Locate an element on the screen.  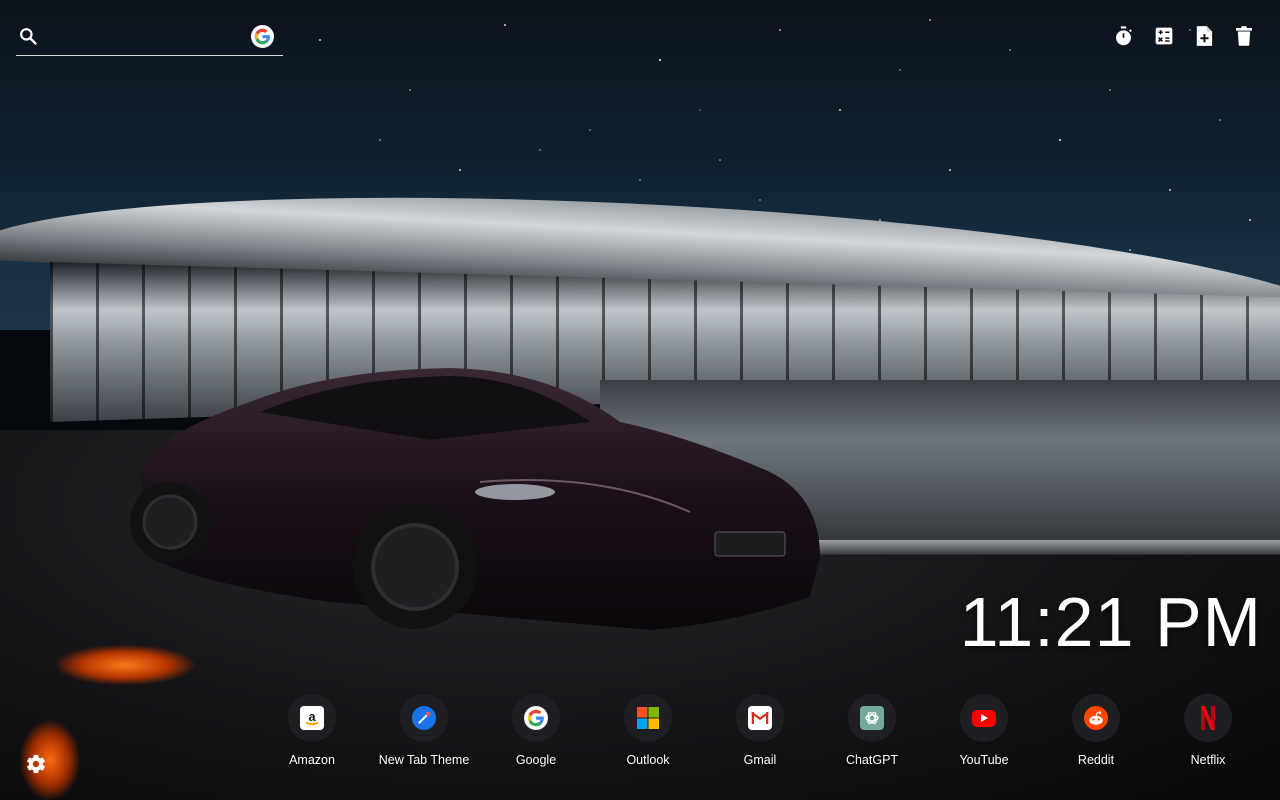
shortcut-netflix: Netflix is located at coordinates (1208, 730).